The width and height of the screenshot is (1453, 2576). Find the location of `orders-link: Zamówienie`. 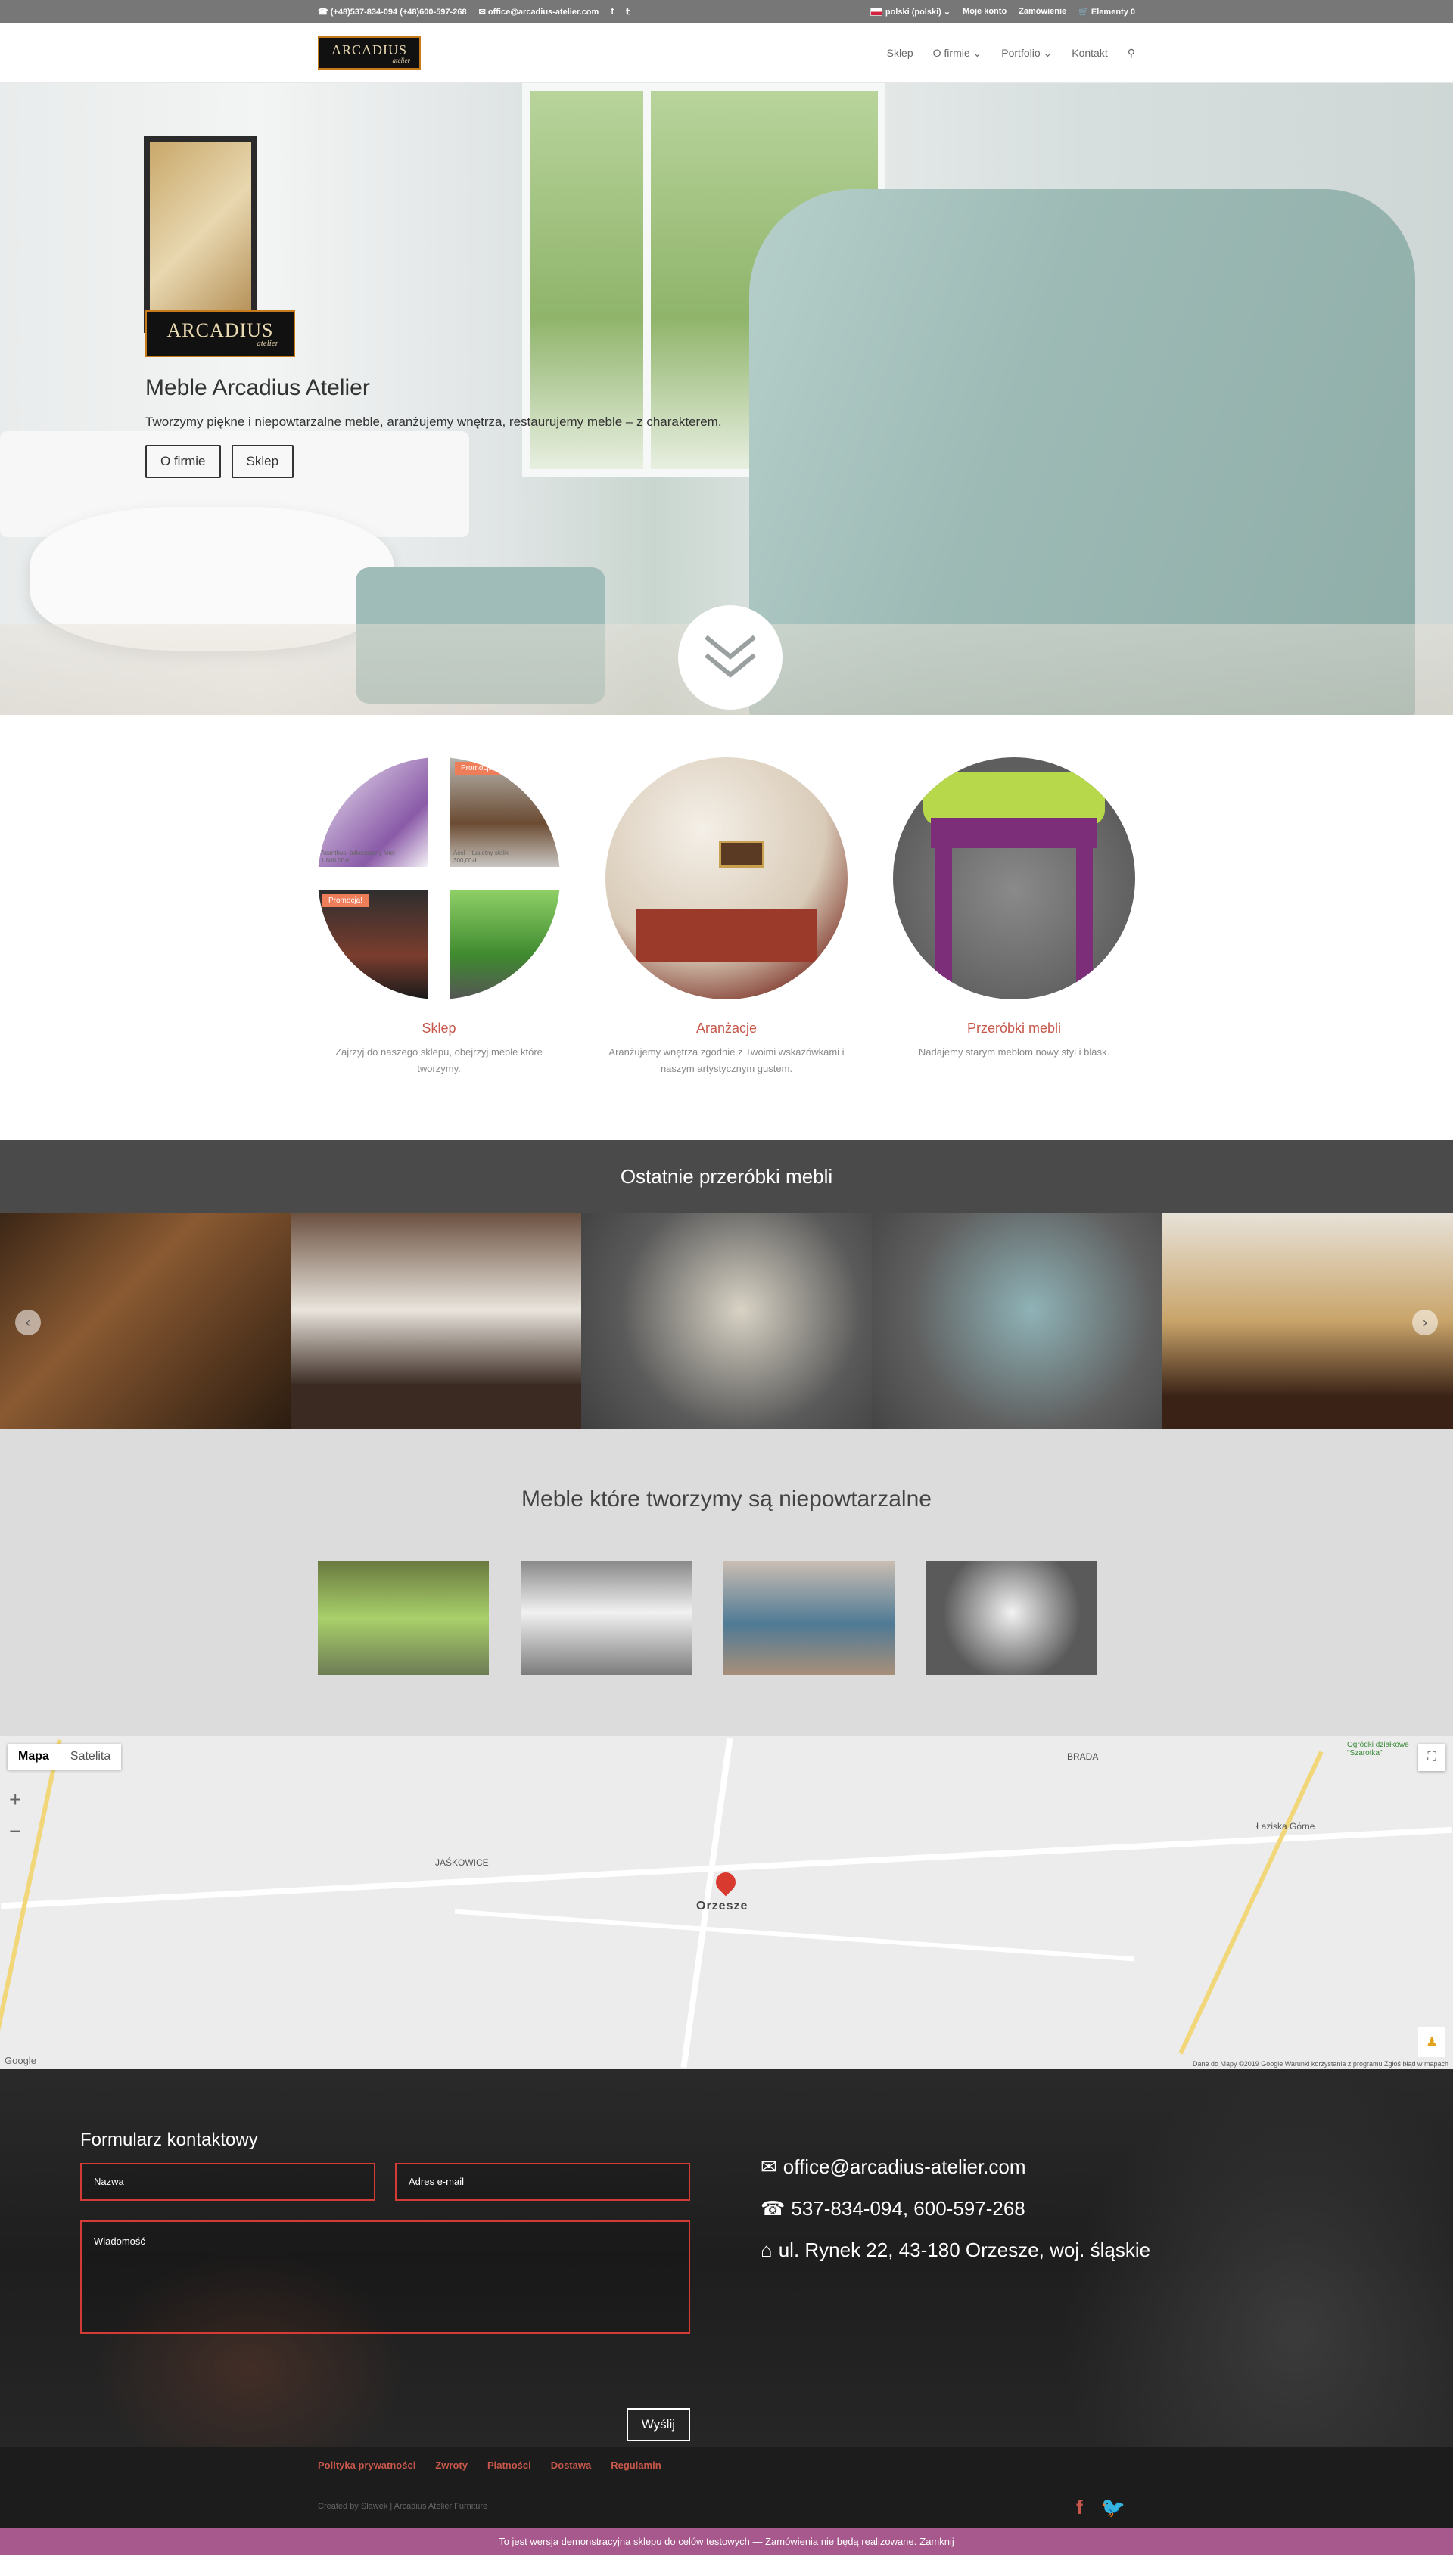

orders-link: Zamówienie is located at coordinates (1042, 11).